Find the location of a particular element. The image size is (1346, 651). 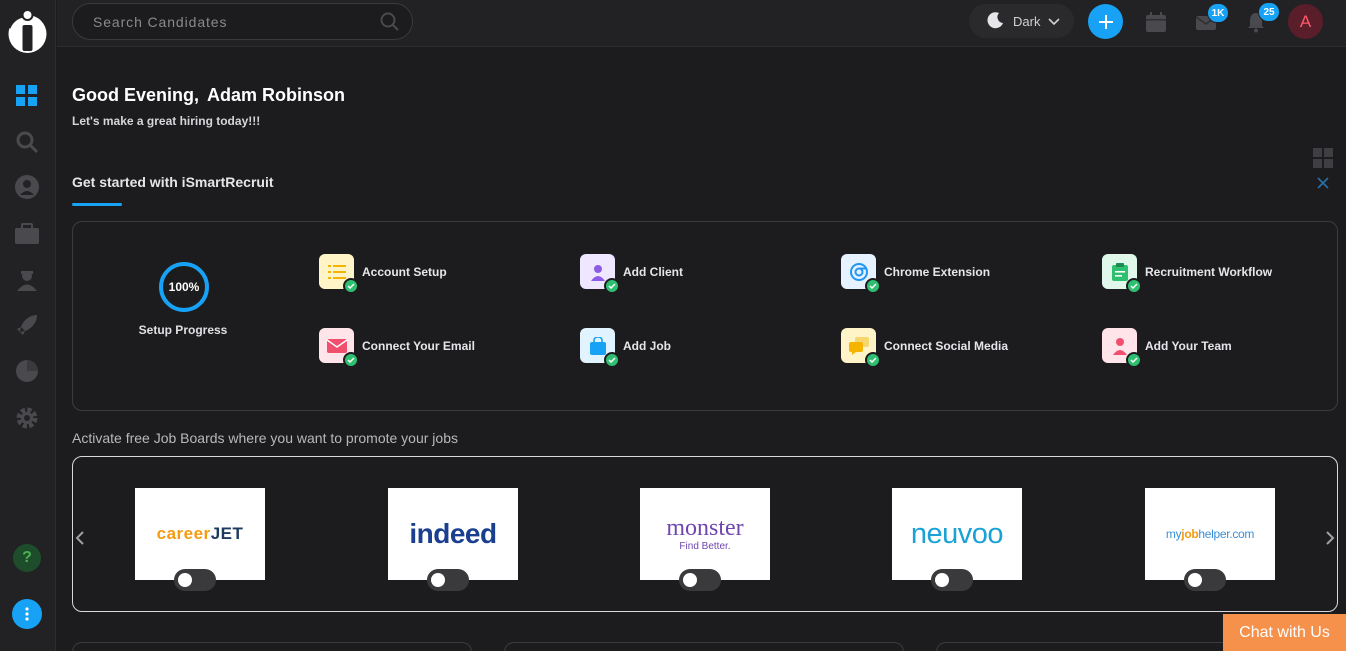

contacts-agent-icon is located at coordinates (27, 280).